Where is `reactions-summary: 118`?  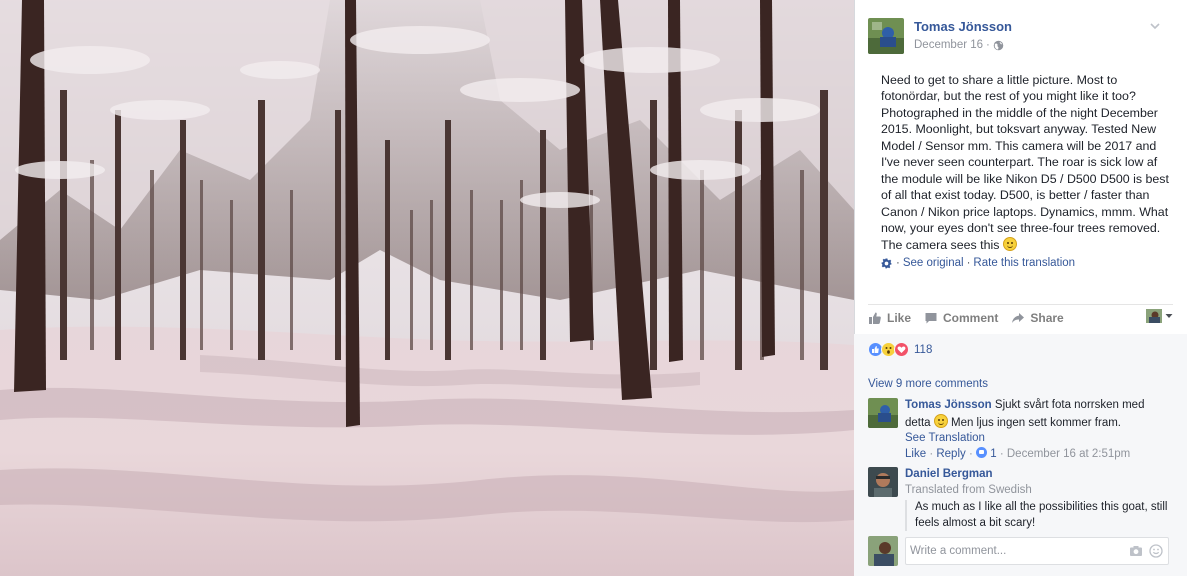 reactions-summary: 118 is located at coordinates (900, 349).